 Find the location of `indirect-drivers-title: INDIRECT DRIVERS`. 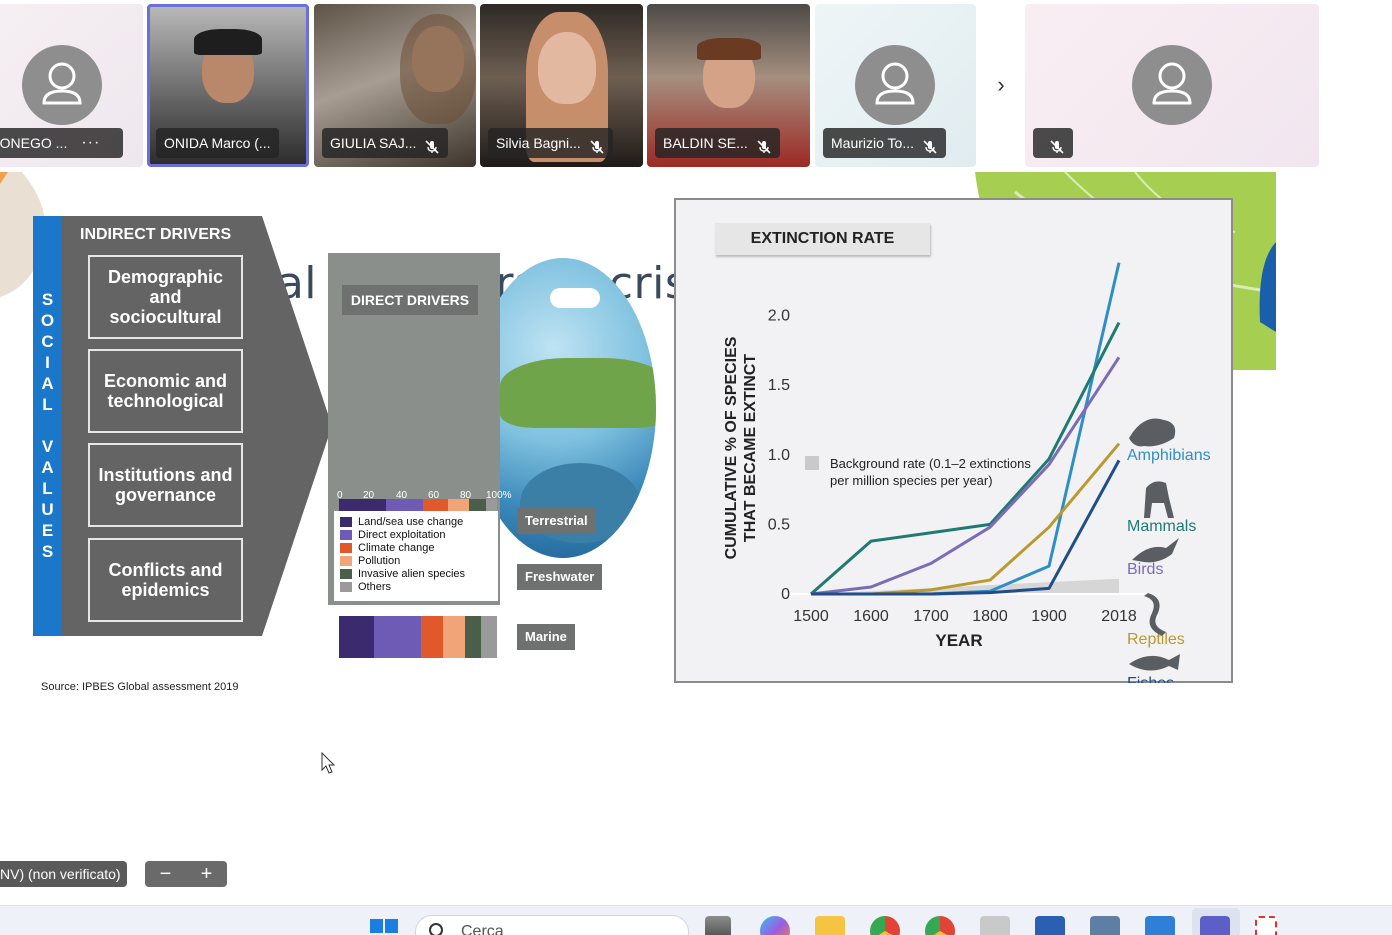

indirect-drivers-title: INDIRECT DRIVERS is located at coordinates (156, 234).